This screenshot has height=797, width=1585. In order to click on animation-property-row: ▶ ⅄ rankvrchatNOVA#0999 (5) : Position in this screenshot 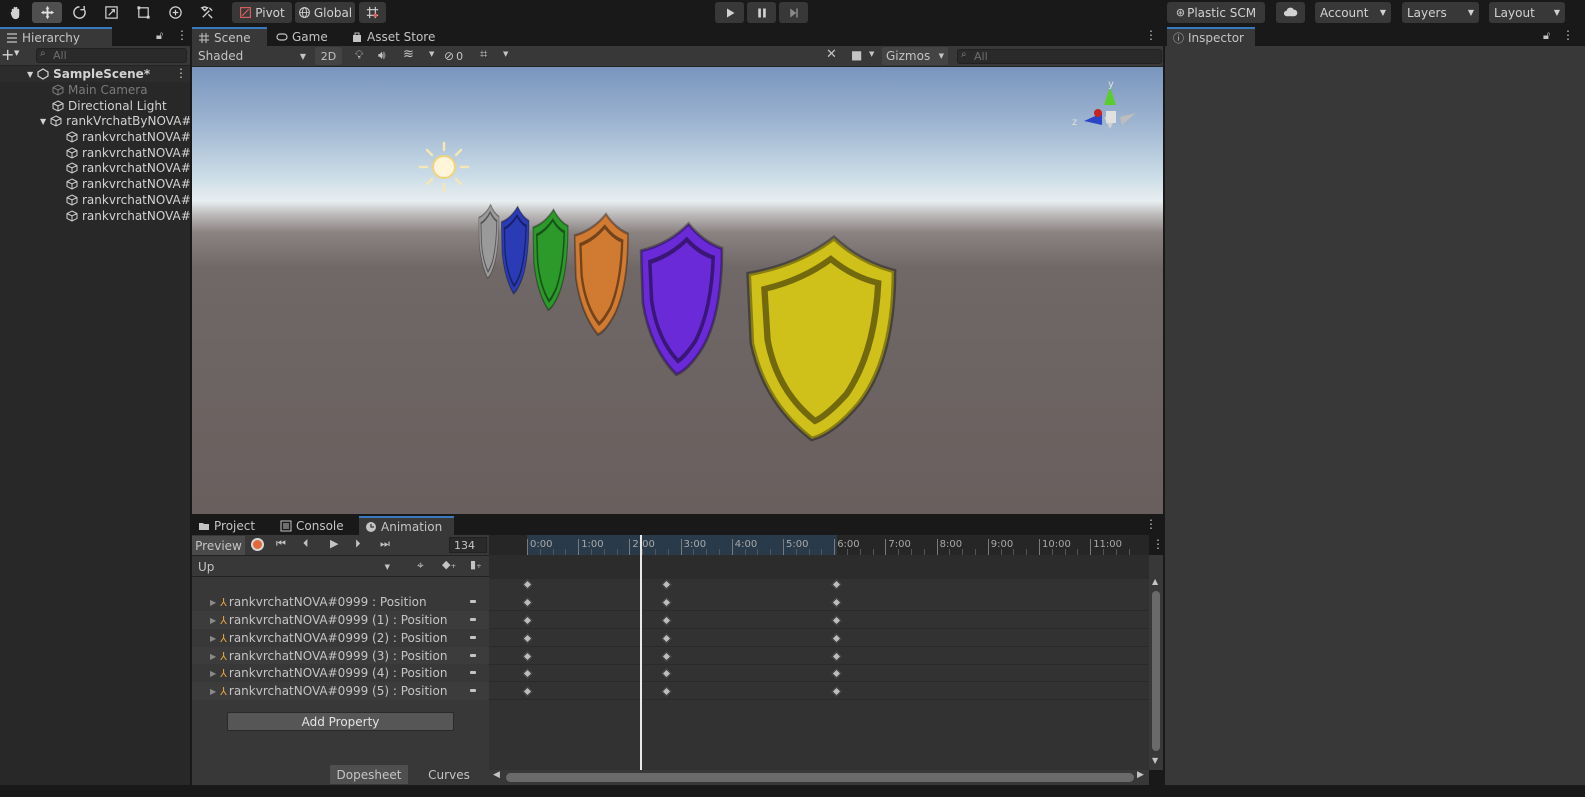, I will do `click(340, 691)`.